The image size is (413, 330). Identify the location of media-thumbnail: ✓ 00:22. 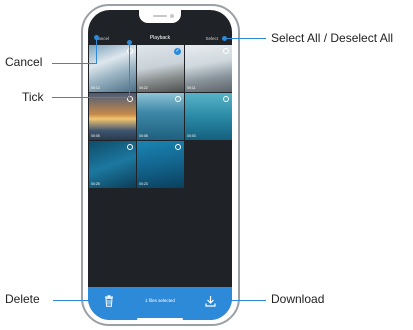
(160, 68).